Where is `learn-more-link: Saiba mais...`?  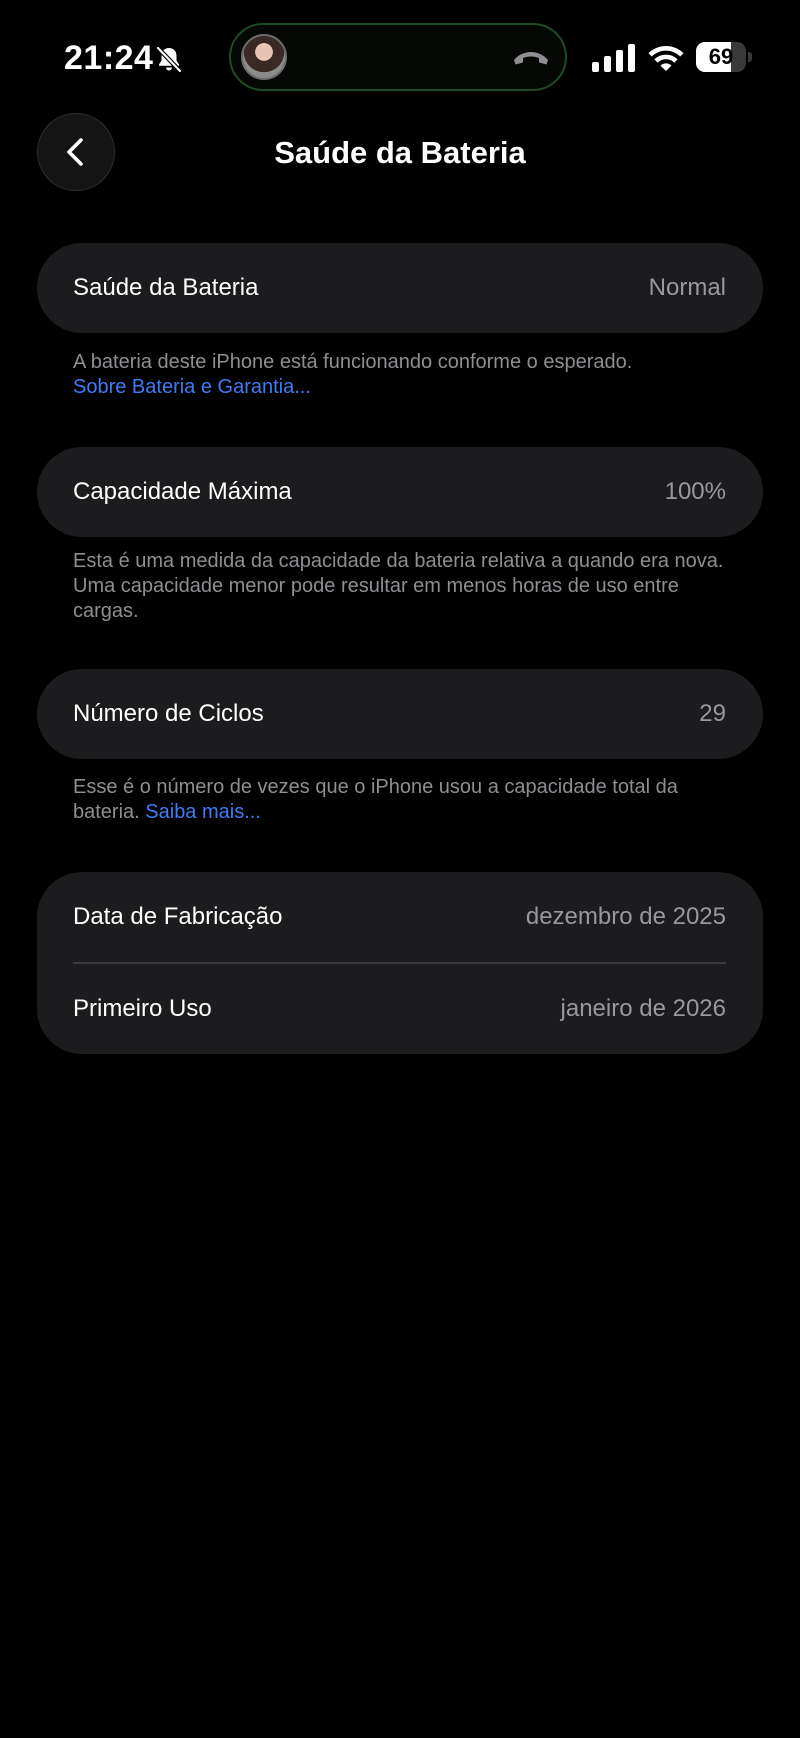
learn-more-link: Saiba mais... is located at coordinates (203, 812).